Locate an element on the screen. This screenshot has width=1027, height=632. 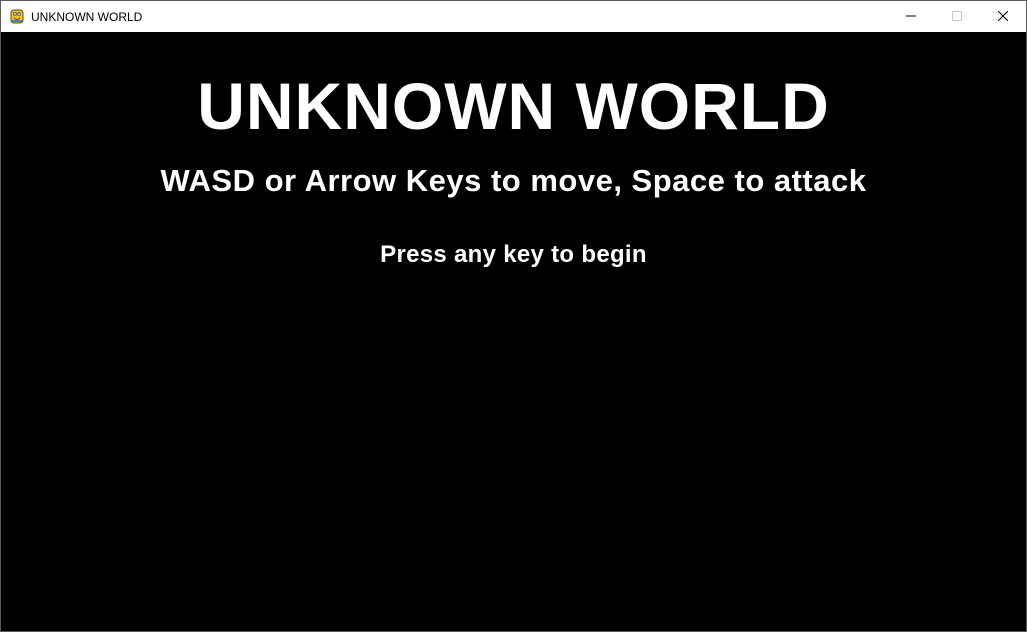
close-icon is located at coordinates (1003, 17).